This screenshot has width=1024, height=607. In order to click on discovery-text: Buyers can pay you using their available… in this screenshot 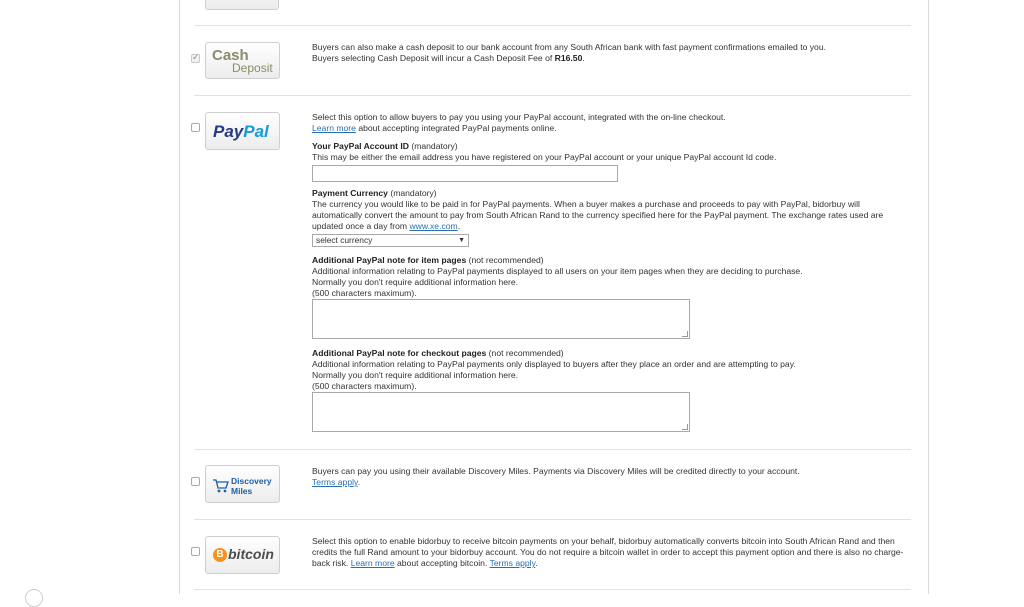, I will do `click(556, 471)`.